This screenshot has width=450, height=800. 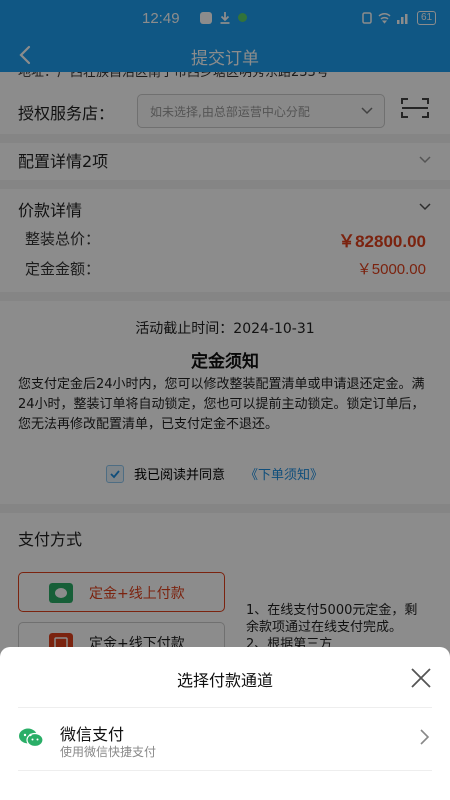 What do you see at coordinates (225, 770) in the screenshot?
I see `sheet-divider` at bounding box center [225, 770].